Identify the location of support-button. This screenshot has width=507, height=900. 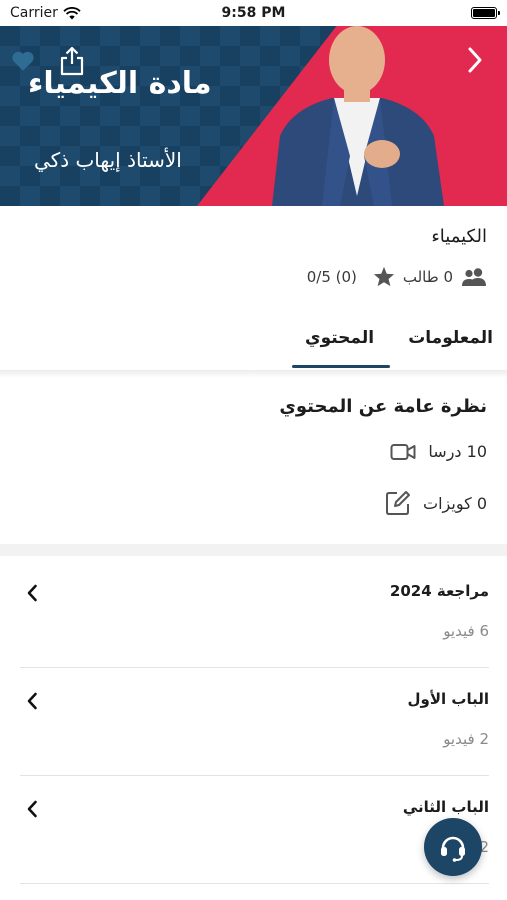
(453, 847).